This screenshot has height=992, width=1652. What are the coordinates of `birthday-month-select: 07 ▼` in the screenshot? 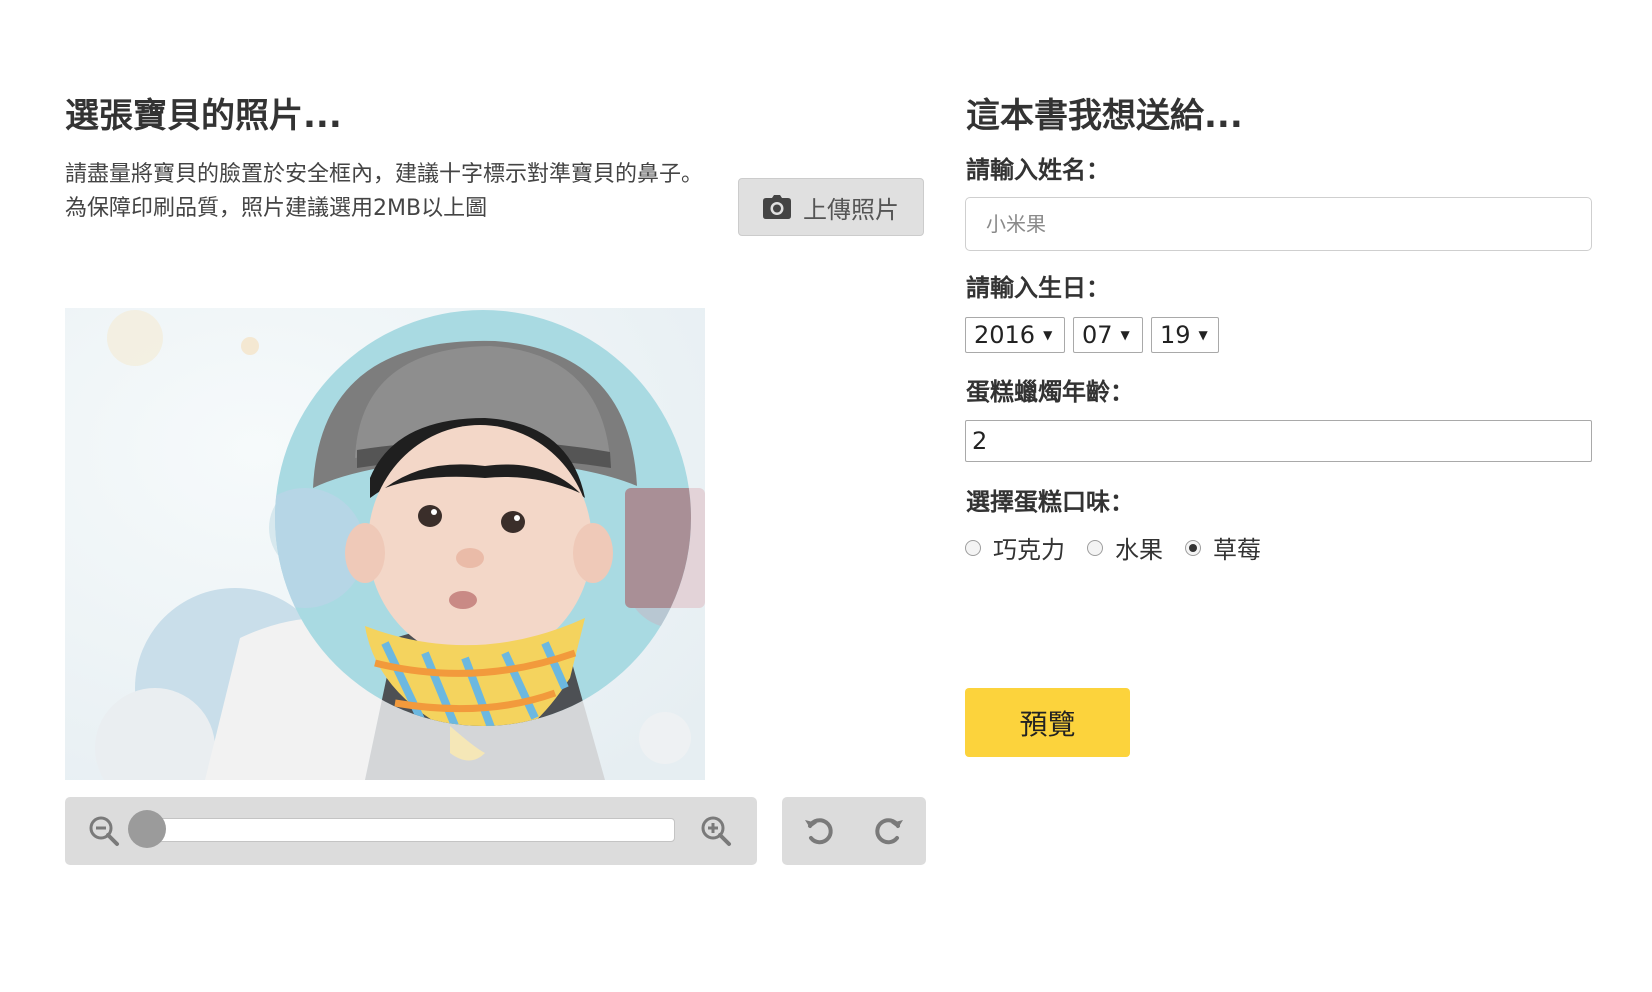 It's located at (1108, 335).